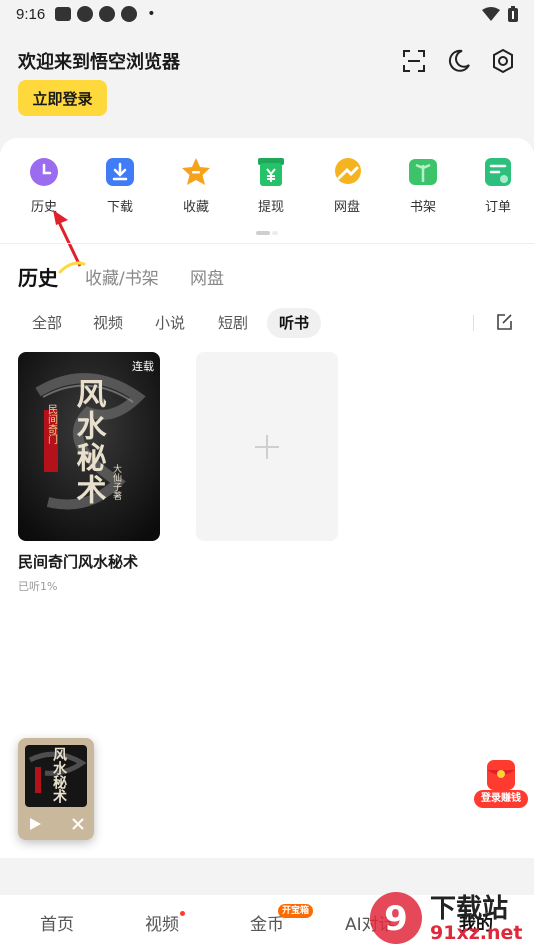 This screenshot has width=534, height=950. Describe the element at coordinates (347, 185) in the screenshot. I see `quick-cloud-drive: 网盘` at that location.